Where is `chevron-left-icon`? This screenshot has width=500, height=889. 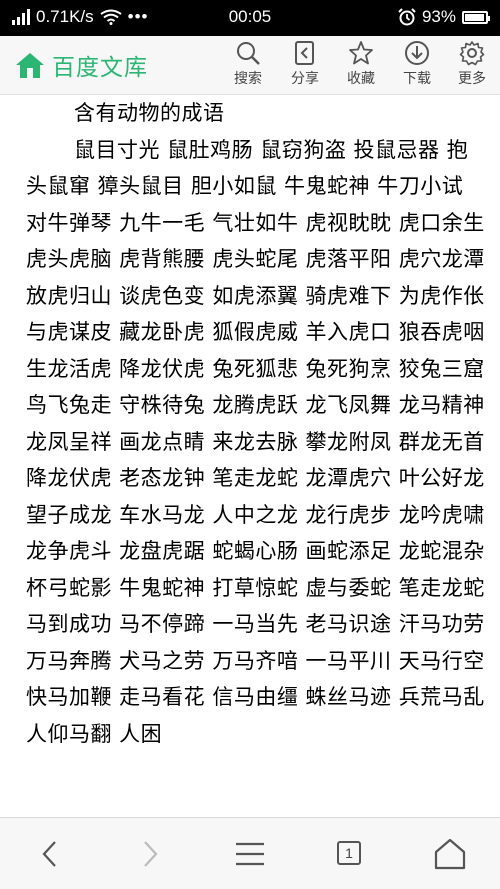
chevron-left-icon is located at coordinates (49, 854).